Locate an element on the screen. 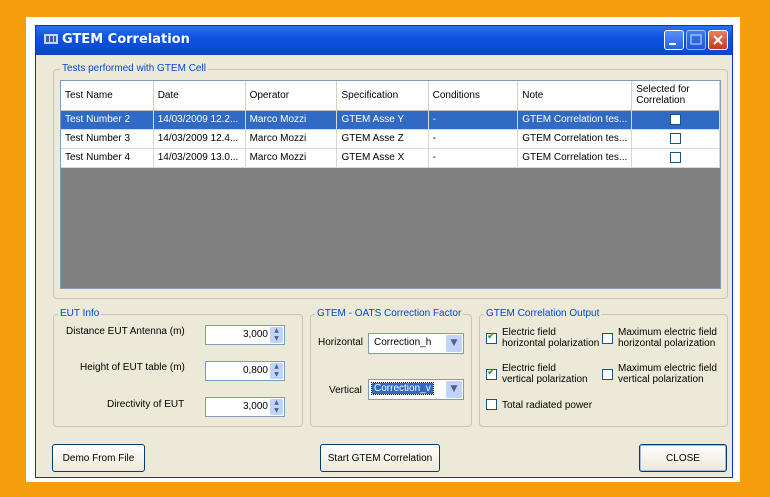 Image resolution: width=770 pixels, height=497 pixels. directivity-label: Directivity of EUT is located at coordinates (146, 404).